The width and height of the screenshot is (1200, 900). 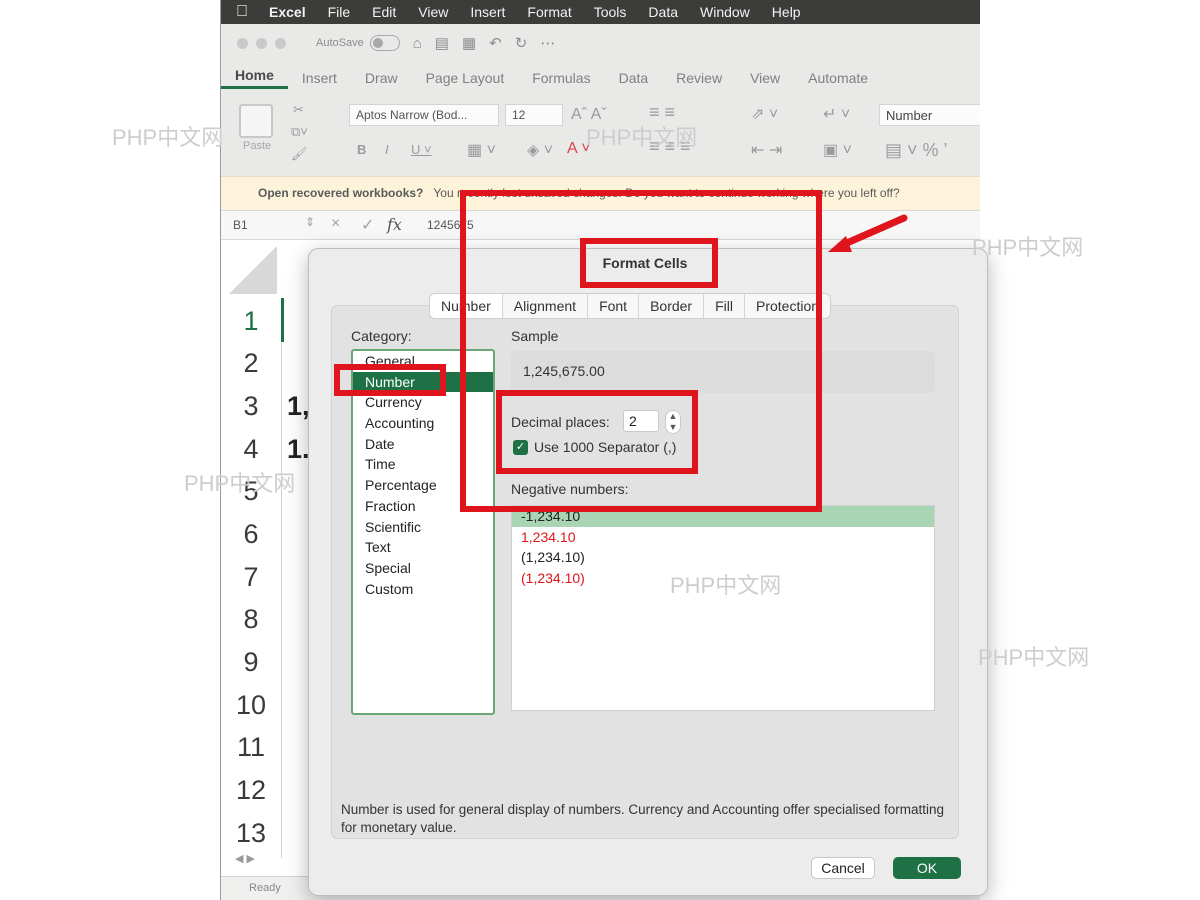 What do you see at coordinates (251, 747) in the screenshot?
I see `row-header-11: 11` at bounding box center [251, 747].